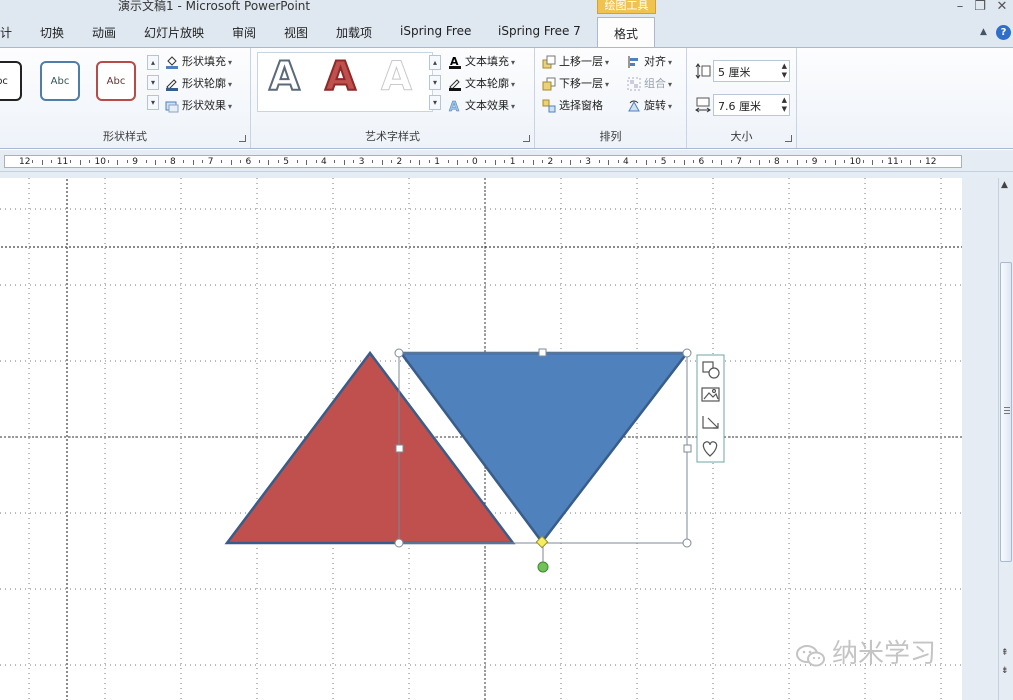 The width and height of the screenshot is (1013, 700). Describe the element at coordinates (435, 62) in the screenshot. I see `wordart-gallery-up-icon: ▴` at that location.